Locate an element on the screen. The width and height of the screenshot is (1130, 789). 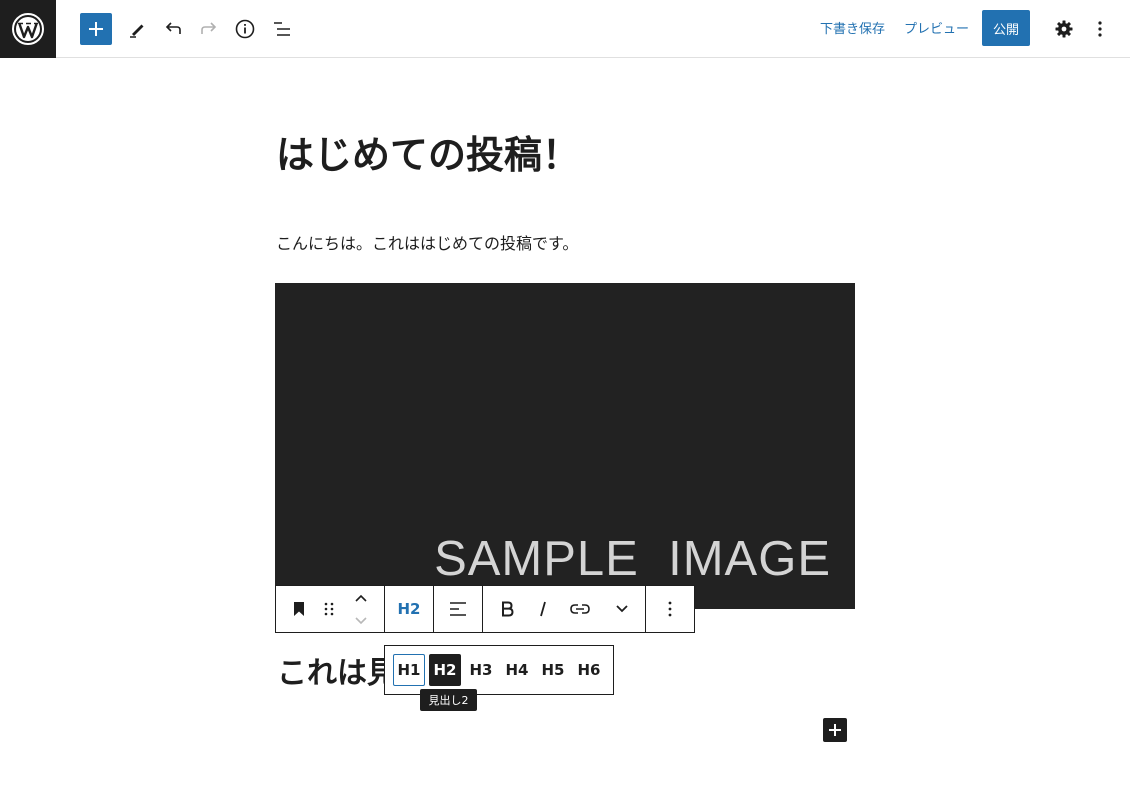
bold-icon is located at coordinates (508, 609).